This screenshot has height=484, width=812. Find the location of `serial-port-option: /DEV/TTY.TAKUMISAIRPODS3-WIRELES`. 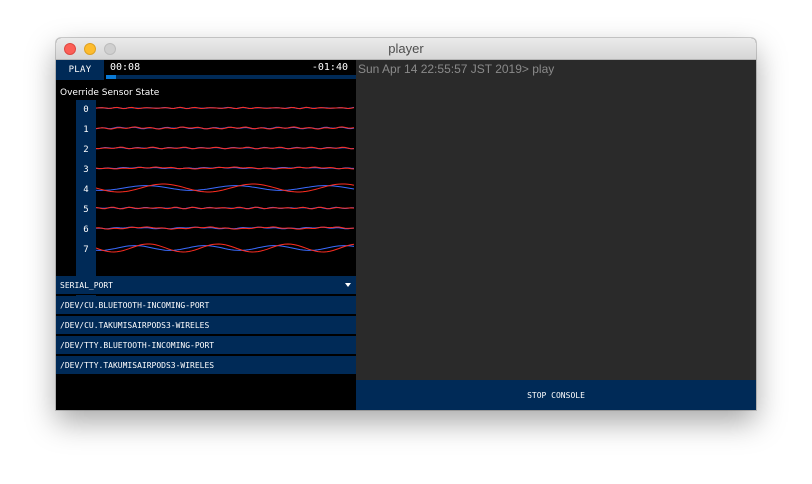

serial-port-option: /DEV/TTY.TAKUMISAIRPODS3-WIRELES is located at coordinates (206, 365).